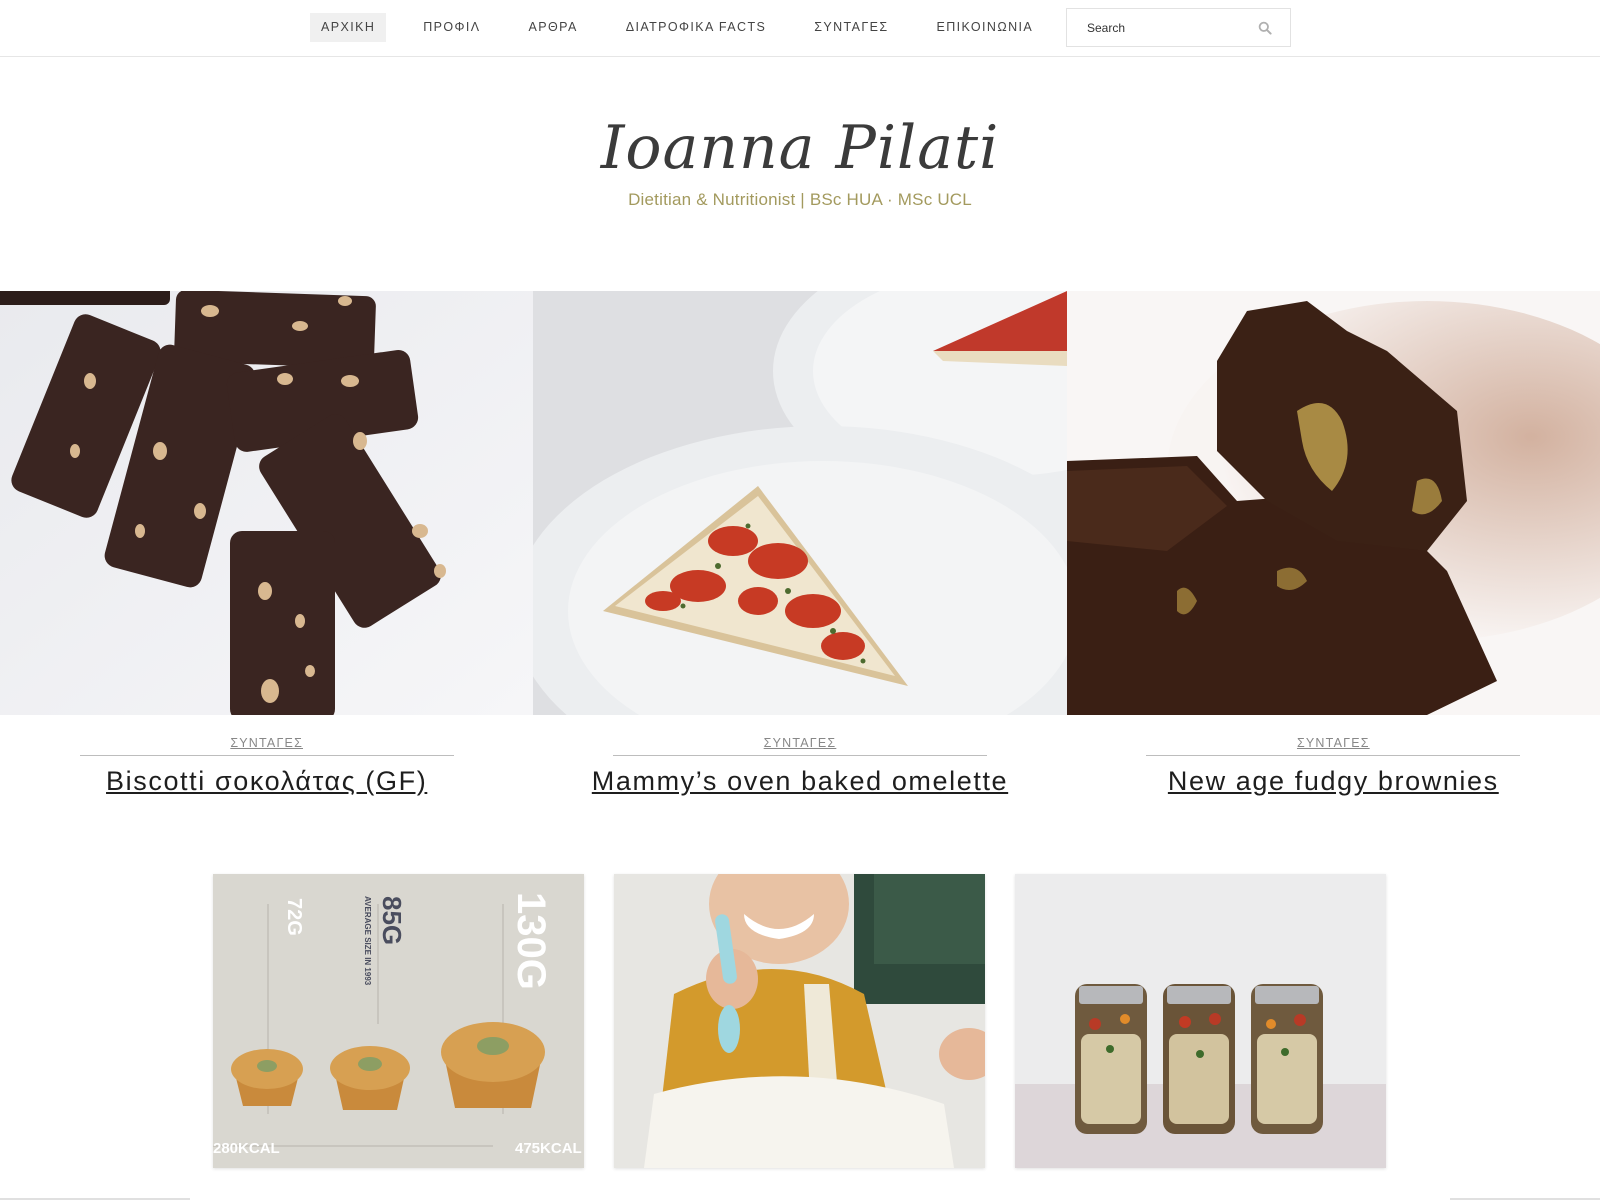 This screenshot has height=1200, width=1600. I want to click on post-card-baby, so click(799, 1021).